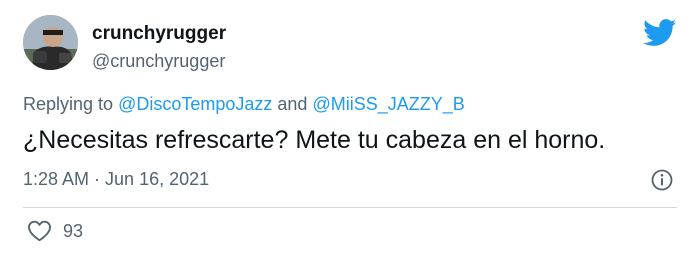 The width and height of the screenshot is (700, 258). I want to click on like-count: 93, so click(73, 231).